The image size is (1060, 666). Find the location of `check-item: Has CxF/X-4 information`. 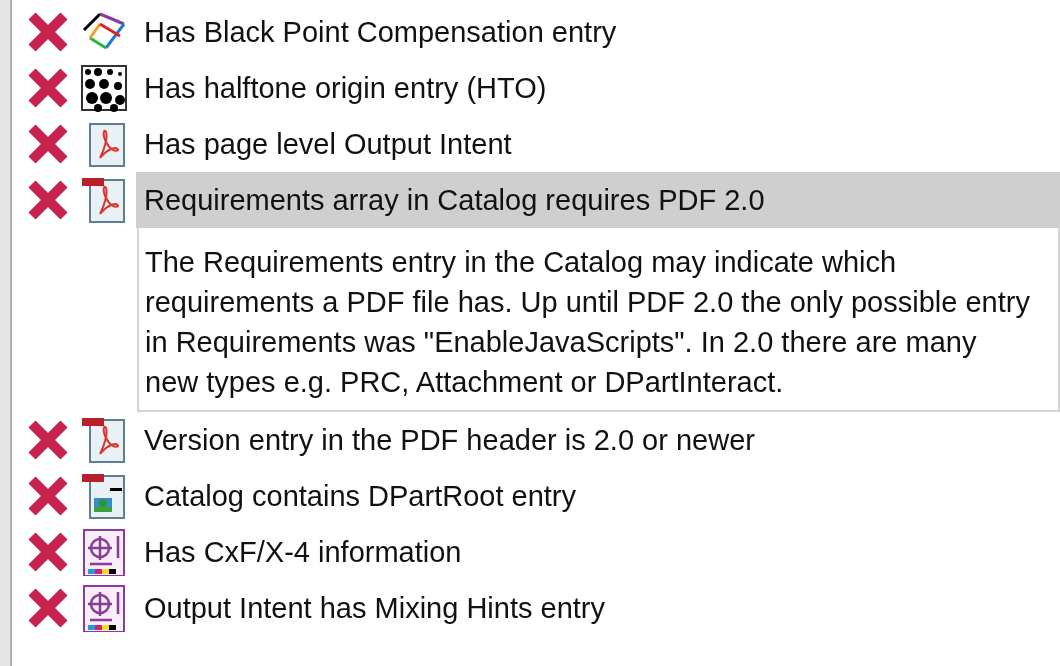

check-item: Has CxF/X-4 information is located at coordinates (598, 552).